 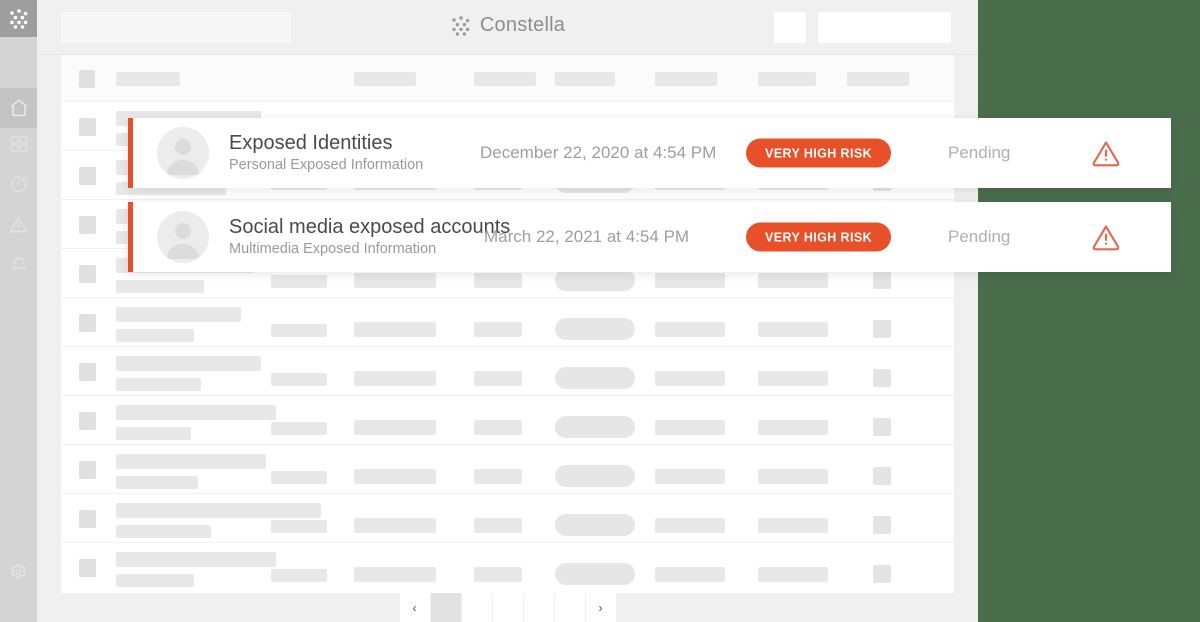 I want to click on topbar-icon-button, so click(x=790, y=27).